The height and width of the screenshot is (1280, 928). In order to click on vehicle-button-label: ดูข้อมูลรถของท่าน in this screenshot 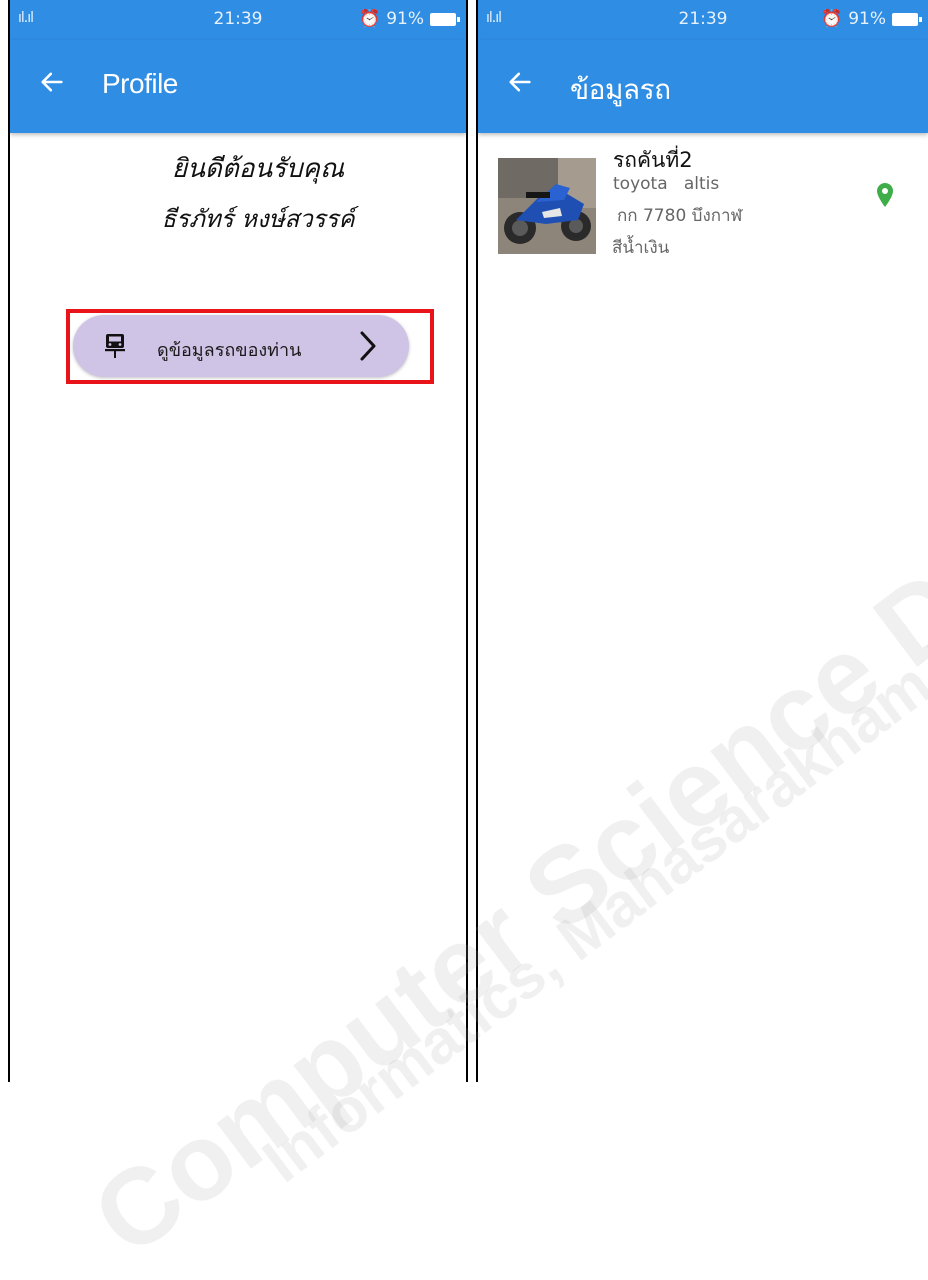, I will do `click(229, 350)`.